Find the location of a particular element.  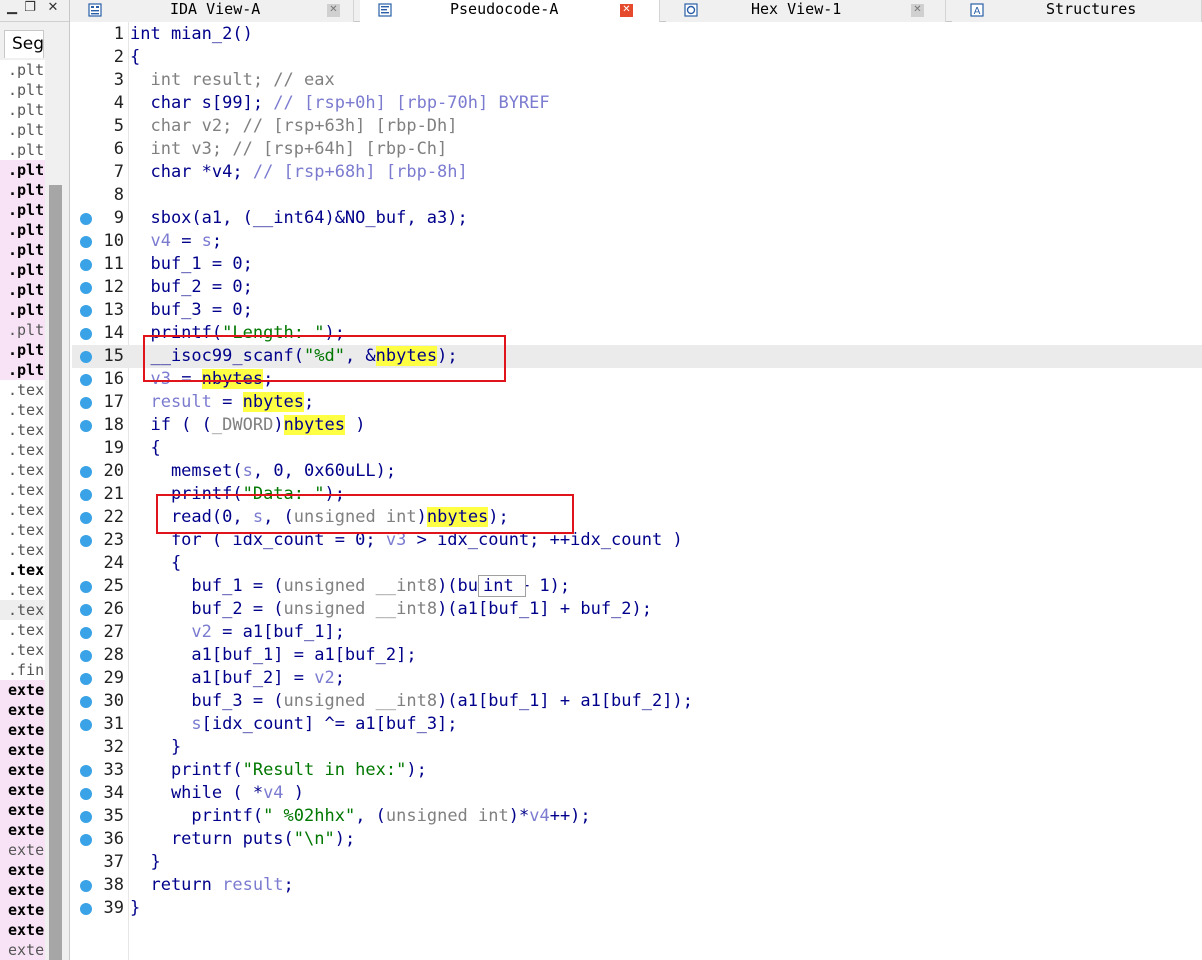

code-token: " %02hhx" is located at coordinates (309, 816).